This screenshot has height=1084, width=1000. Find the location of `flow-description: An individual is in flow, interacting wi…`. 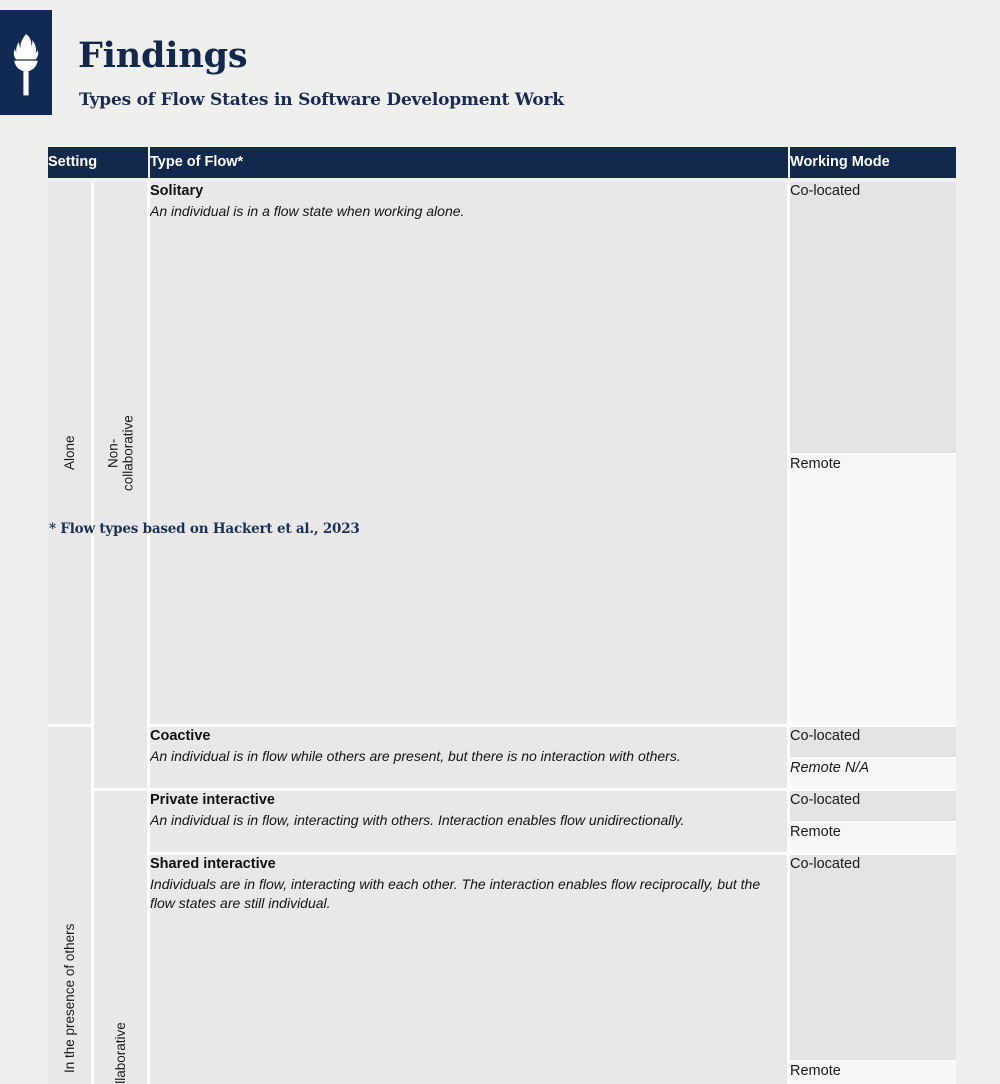

flow-description: An individual is in flow, interacting wi… is located at coordinates (468, 820).